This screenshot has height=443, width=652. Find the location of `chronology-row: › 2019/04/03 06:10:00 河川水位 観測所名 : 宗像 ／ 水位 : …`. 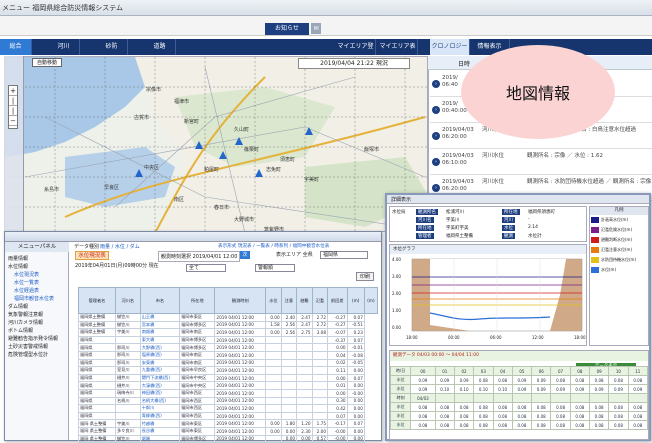

chronology-row: › 2019/04/03 06:10:00 河川水位 観測所名 : 宗像 ／ 水位 : … is located at coordinates (541, 162).